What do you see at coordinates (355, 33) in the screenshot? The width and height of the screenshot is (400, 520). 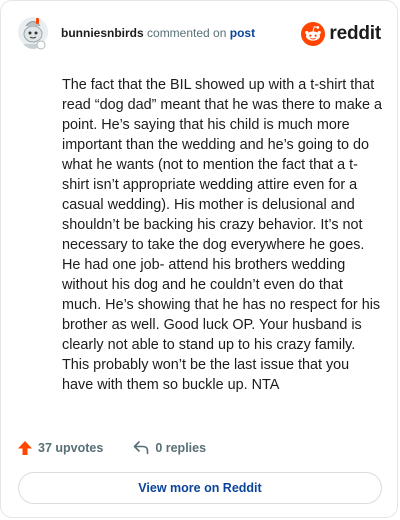 I see `reddit-wordmark: reddit` at bounding box center [355, 33].